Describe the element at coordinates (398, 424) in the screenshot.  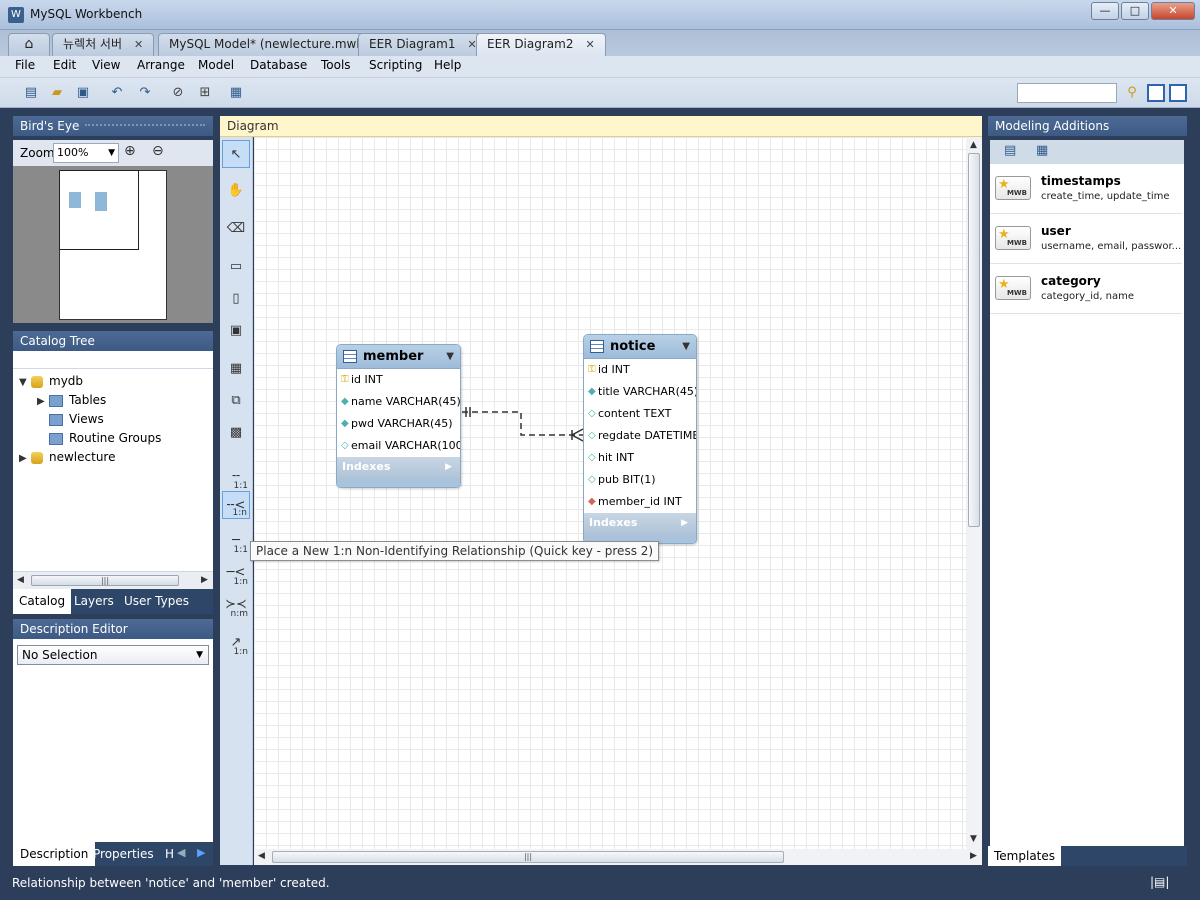
I see `column-row: ◆ pwd VARCHAR(45)` at that location.